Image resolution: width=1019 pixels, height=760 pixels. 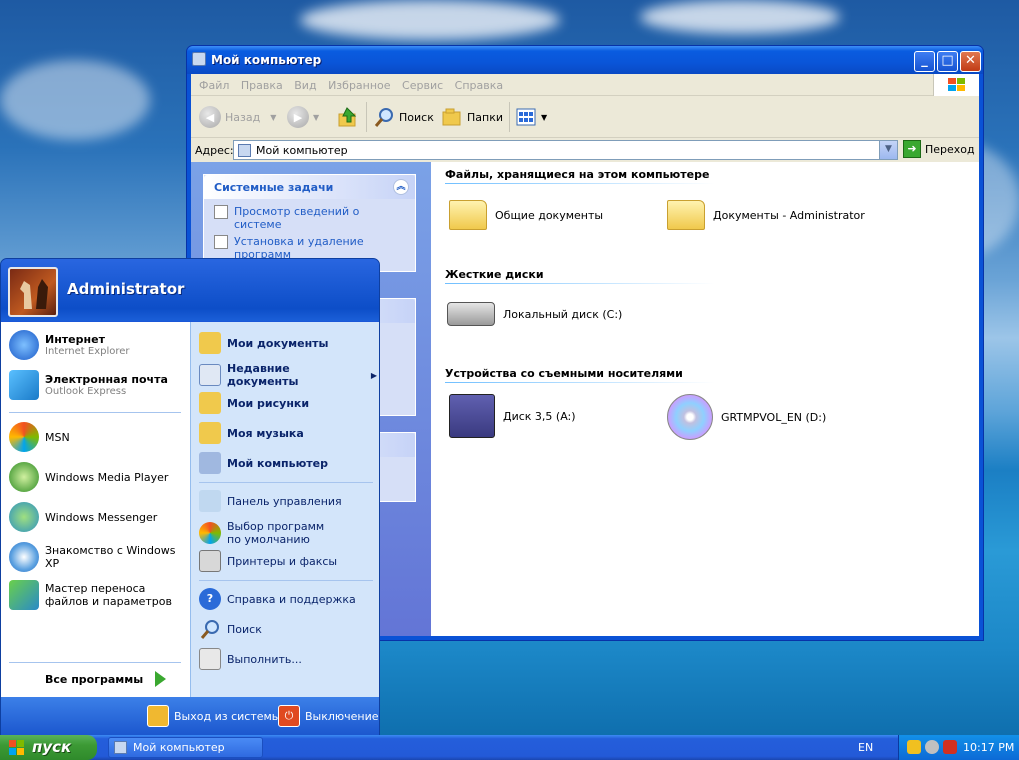 What do you see at coordinates (401, 187) in the screenshot?
I see `collapse-icon: ︽` at bounding box center [401, 187].